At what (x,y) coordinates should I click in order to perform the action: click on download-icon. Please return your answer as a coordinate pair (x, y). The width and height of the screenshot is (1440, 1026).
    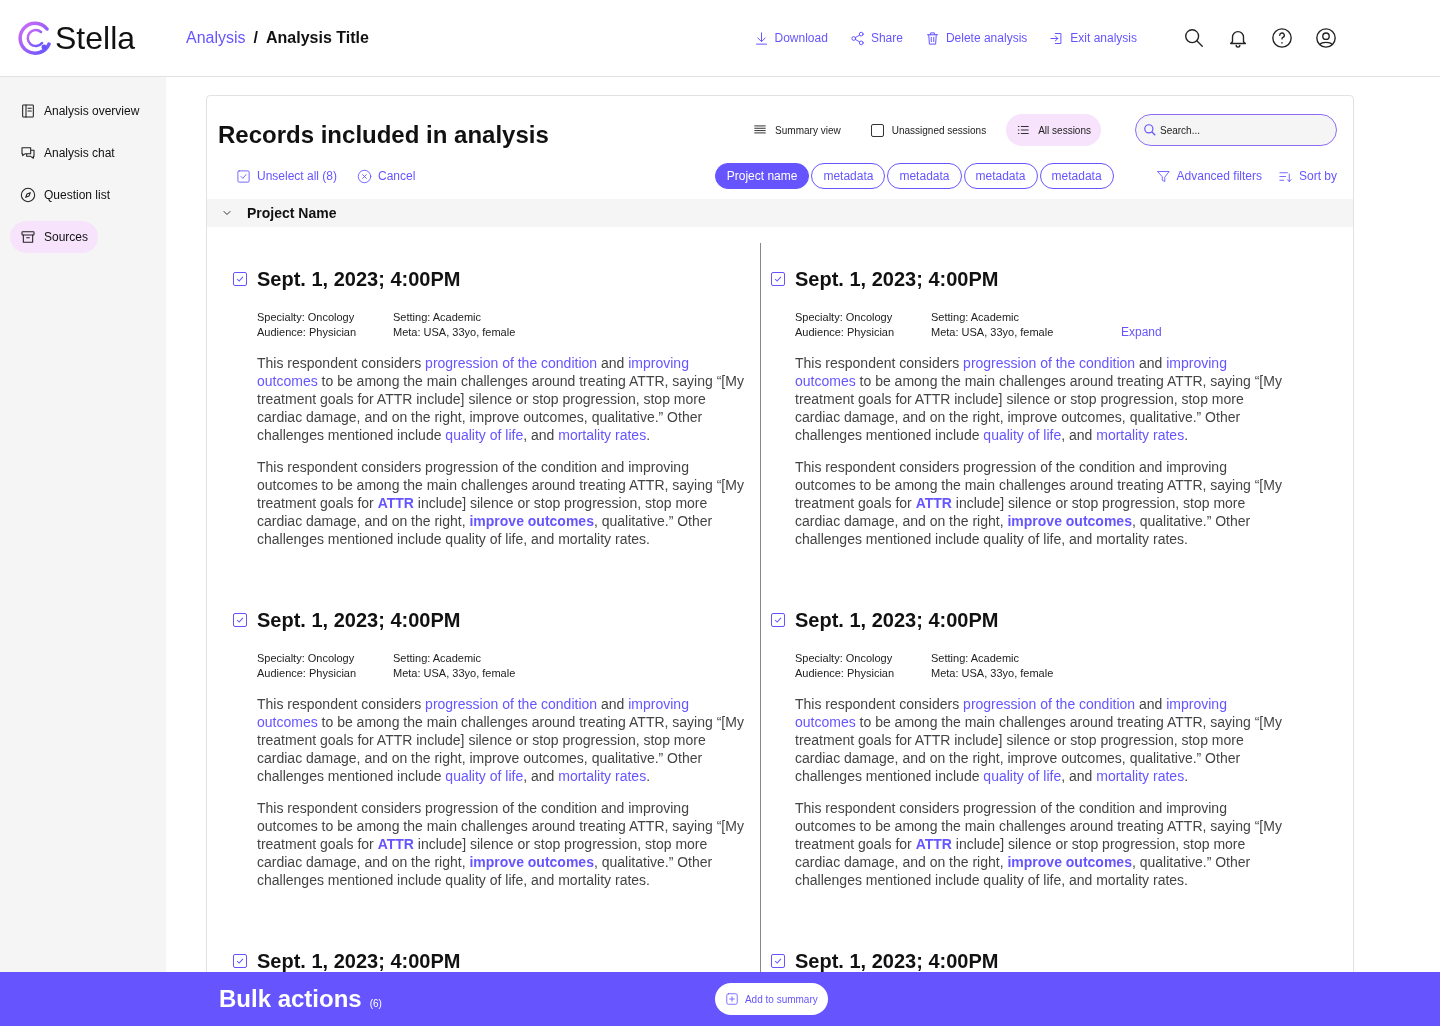
    Looking at the image, I should click on (761, 38).